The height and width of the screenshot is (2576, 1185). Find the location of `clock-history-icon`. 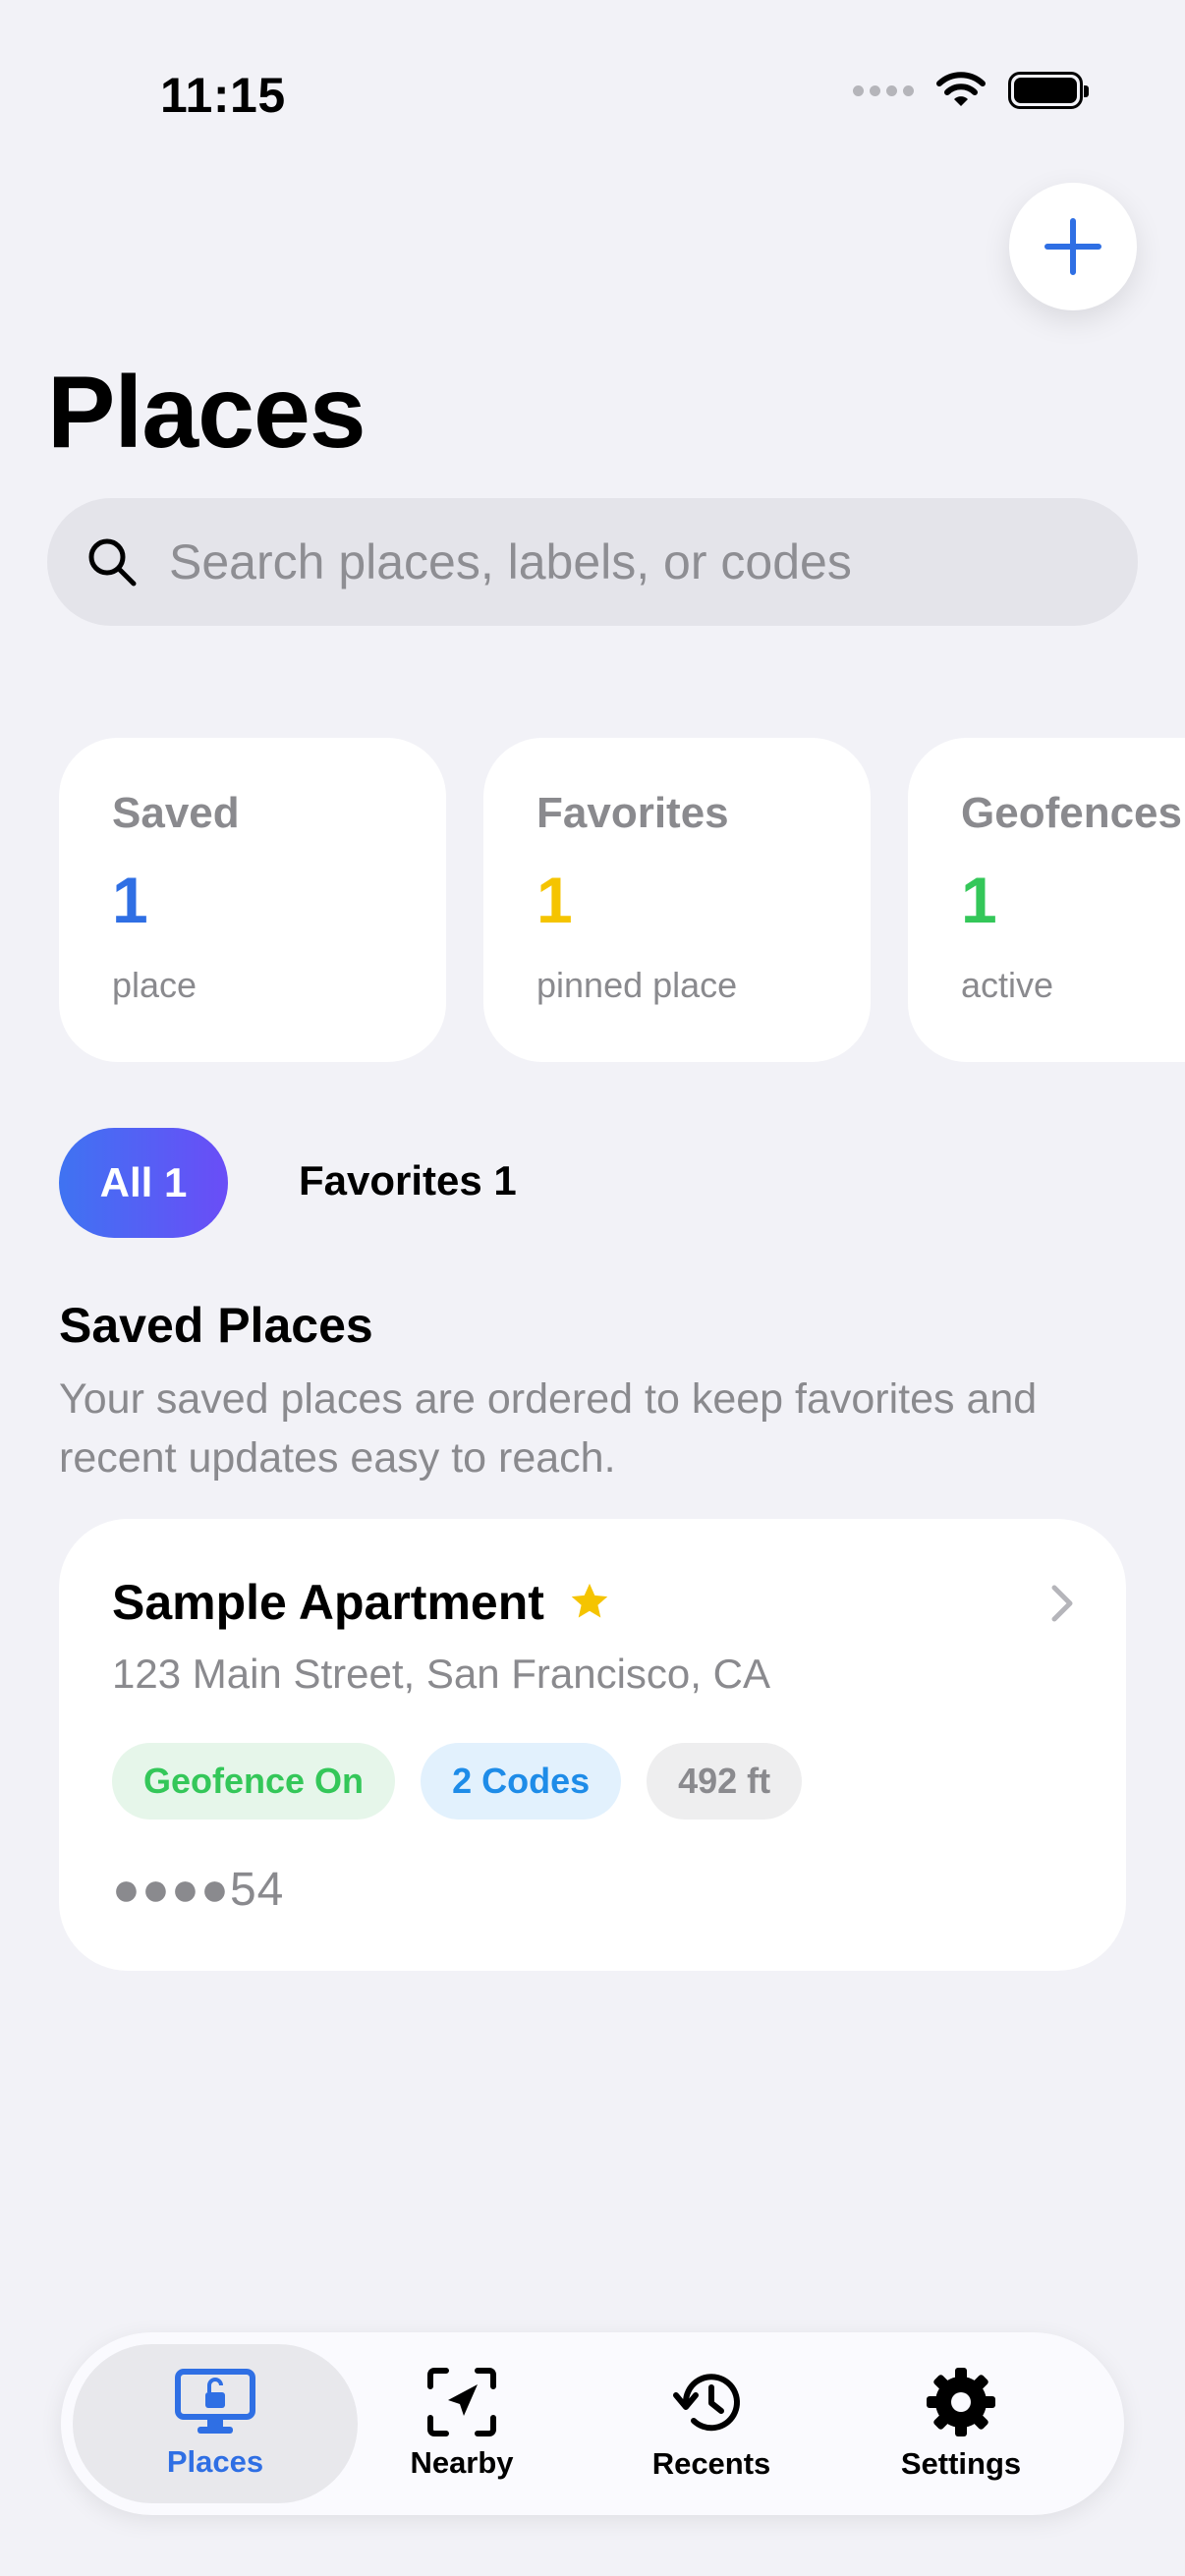

clock-history-icon is located at coordinates (707, 2403).